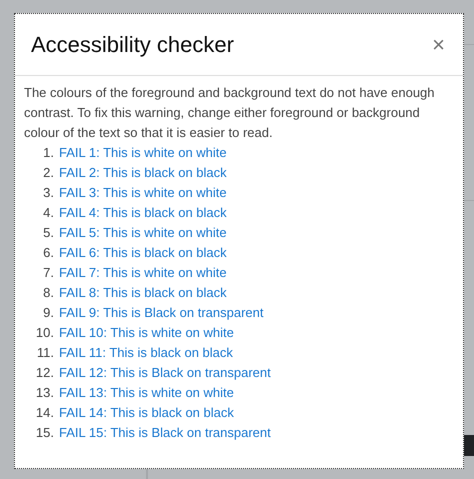 Image resolution: width=474 pixels, height=479 pixels. I want to click on list-number: 2., so click(48, 173).